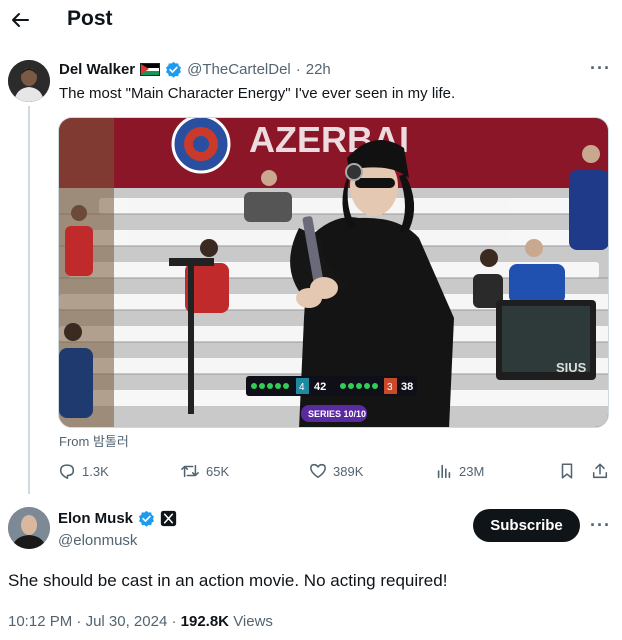 The width and height of the screenshot is (622, 640). I want to click on sius-sign: SIUS, so click(571, 367).